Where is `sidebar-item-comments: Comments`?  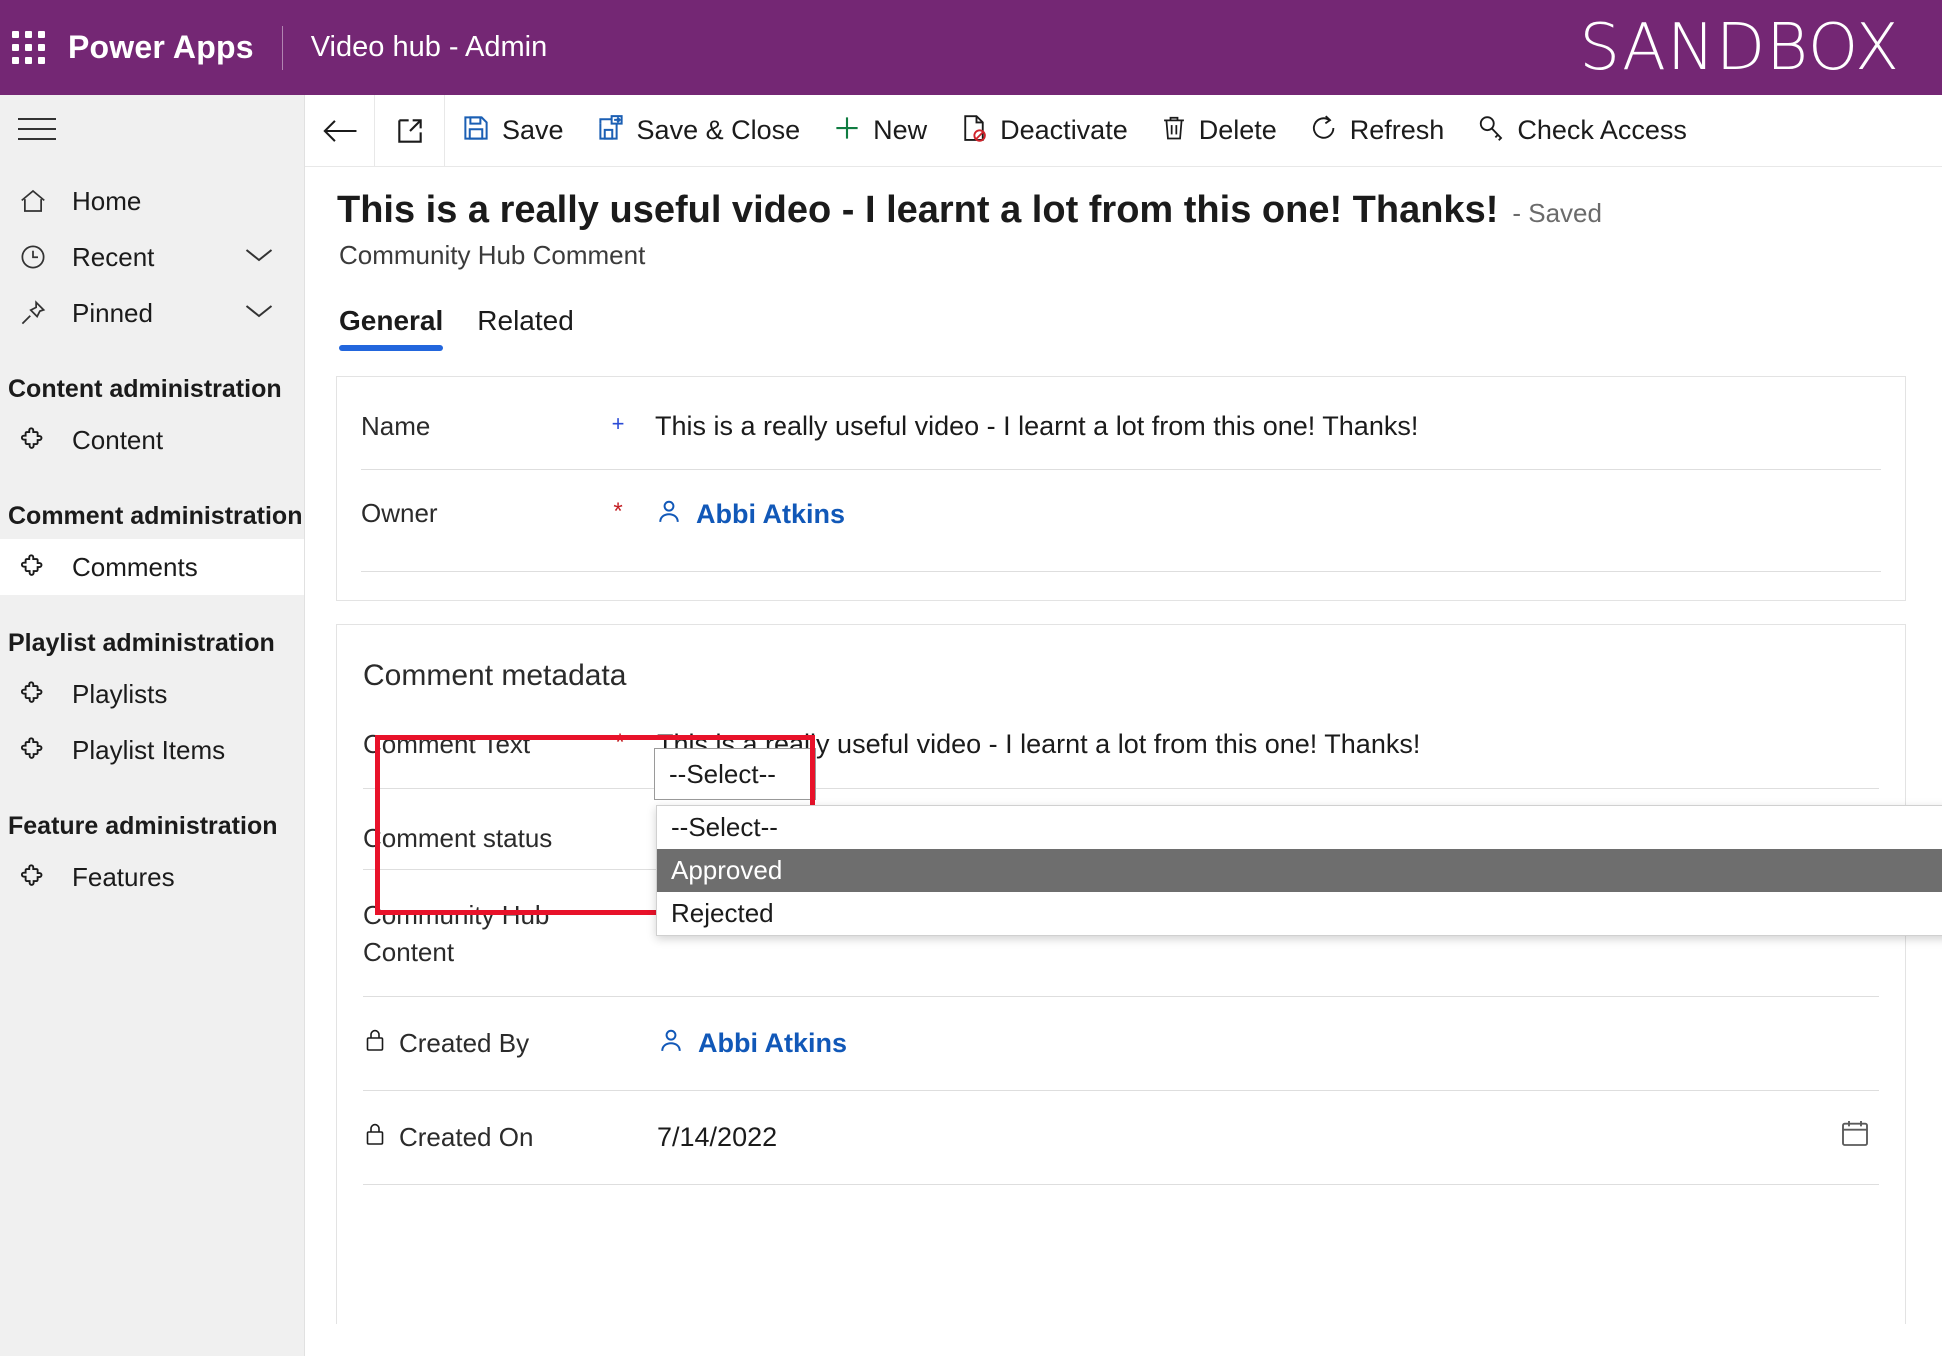 sidebar-item-comments: Comments is located at coordinates (152, 567).